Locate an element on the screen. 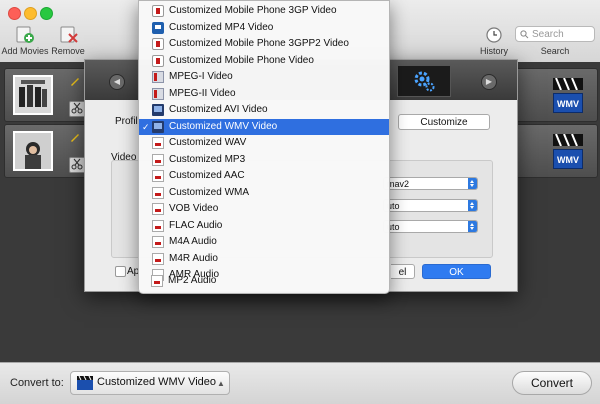  menu-item-label: Customized MP3 is located at coordinates (207, 159).